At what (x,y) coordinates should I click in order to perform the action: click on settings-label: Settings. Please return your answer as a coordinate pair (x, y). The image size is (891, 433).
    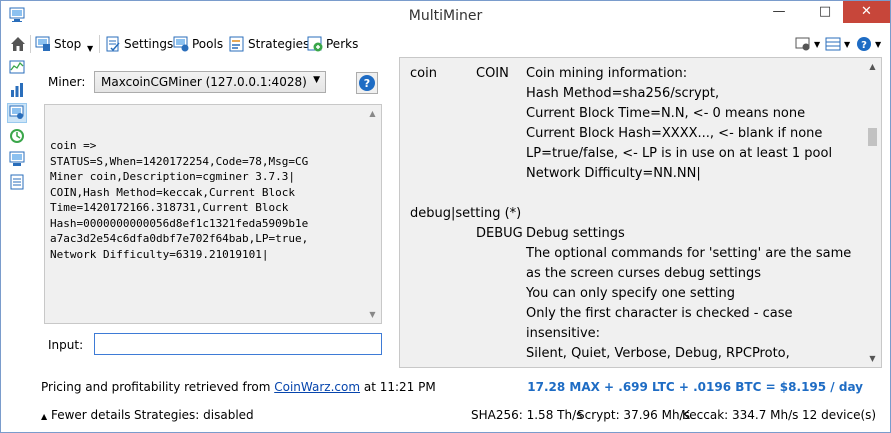
    Looking at the image, I should click on (149, 44).